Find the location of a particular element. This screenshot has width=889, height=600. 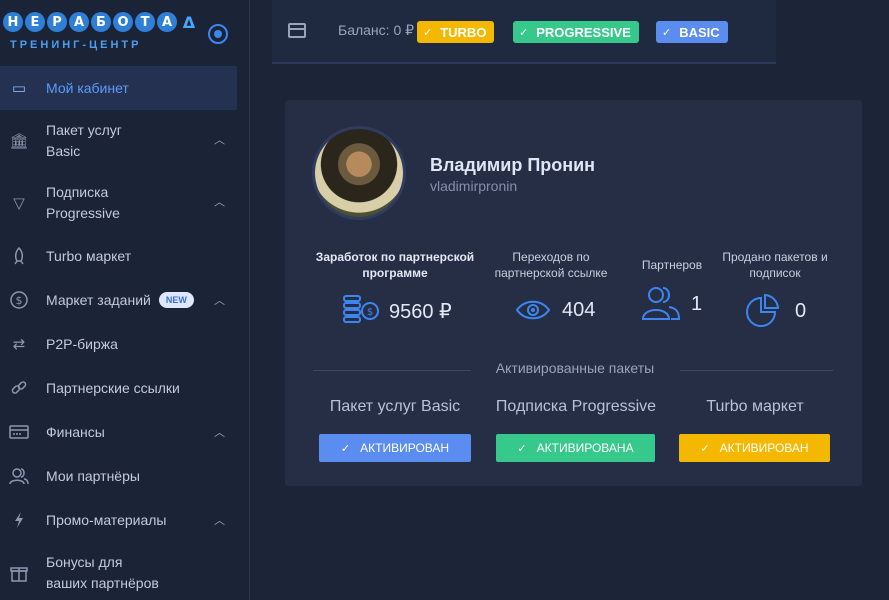

logo-subtitle: ТРЕНИНГ-ЦЕНТР is located at coordinates (76, 45).